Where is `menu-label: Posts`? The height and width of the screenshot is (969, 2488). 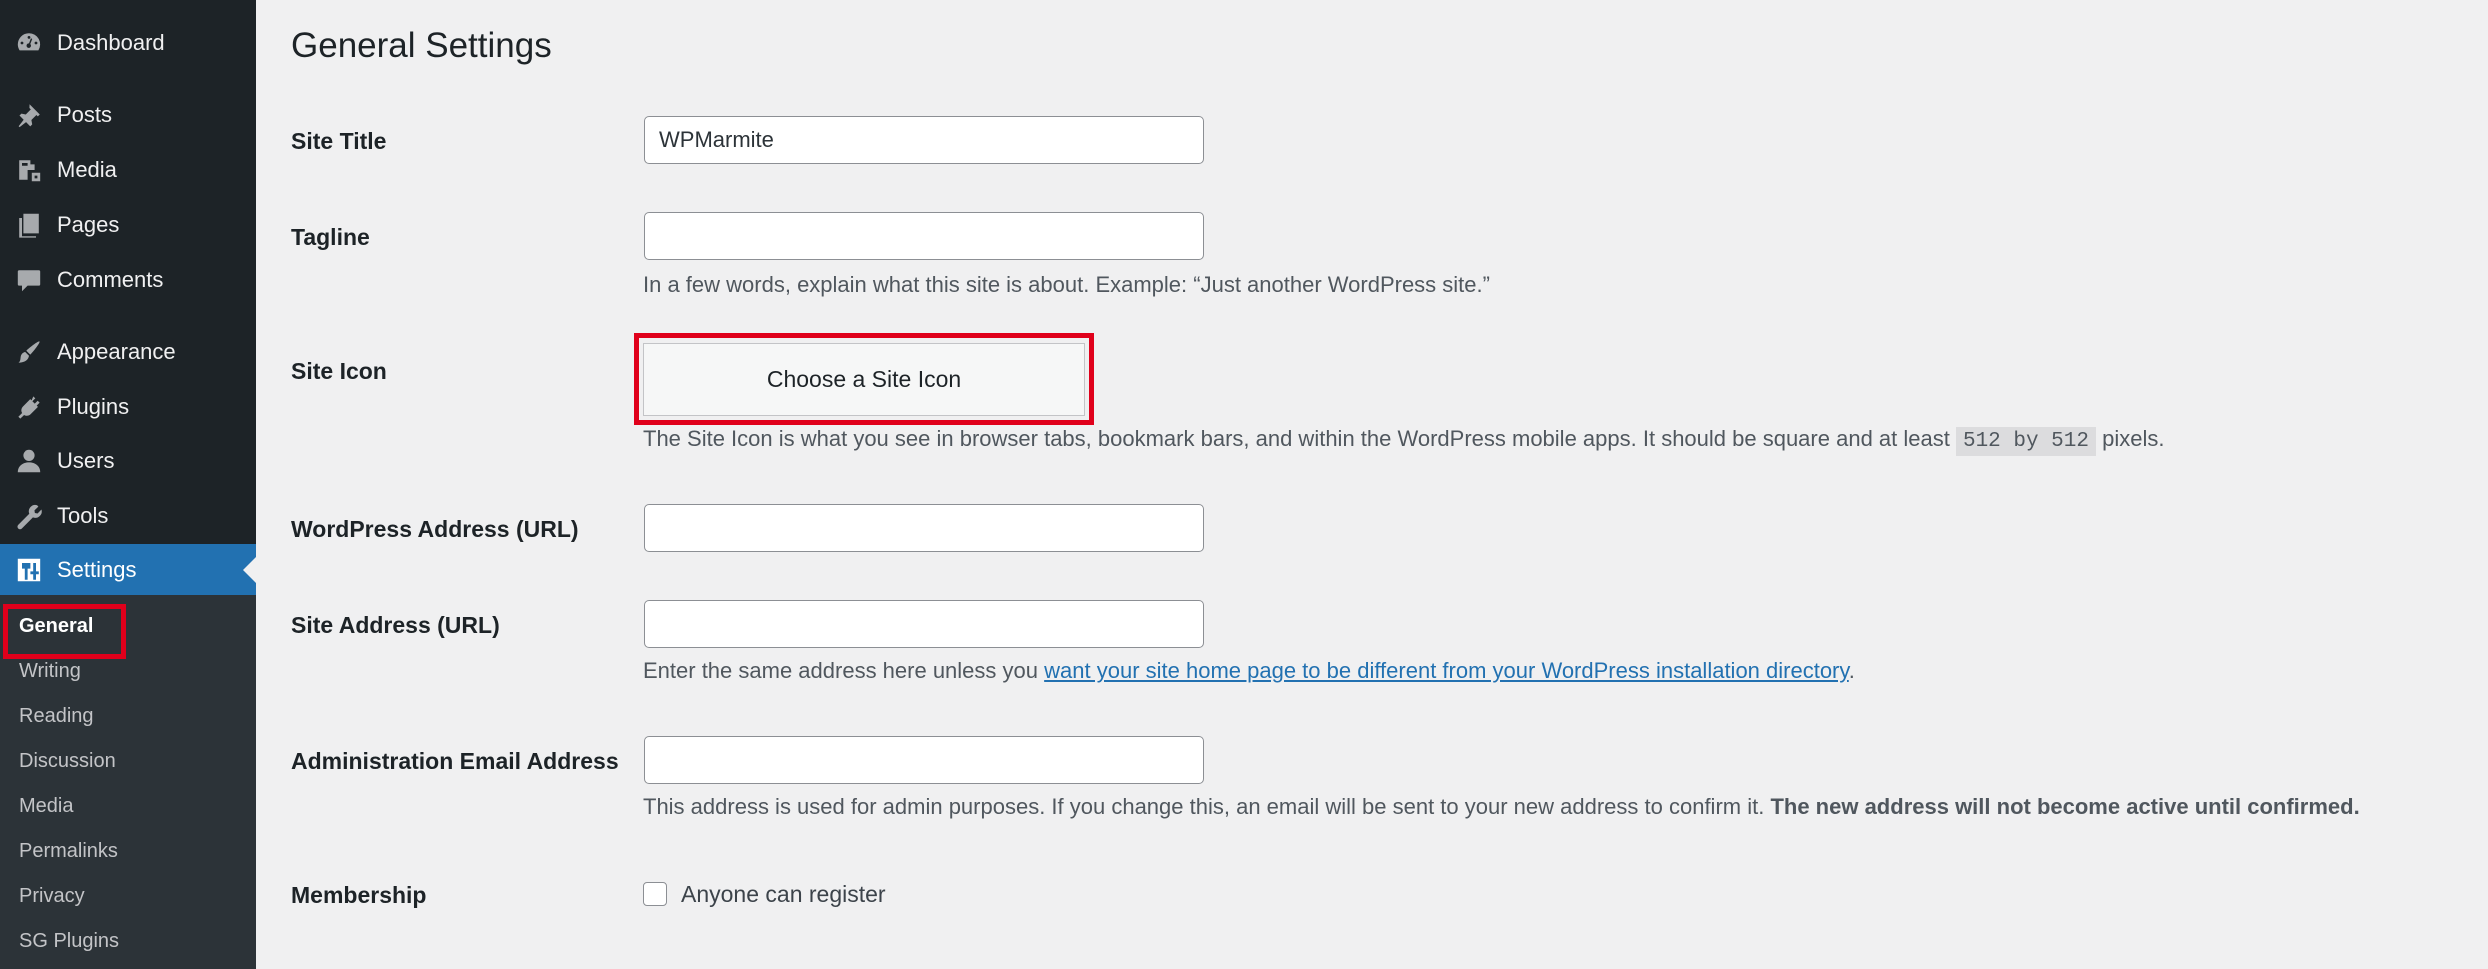 menu-label: Posts is located at coordinates (85, 114).